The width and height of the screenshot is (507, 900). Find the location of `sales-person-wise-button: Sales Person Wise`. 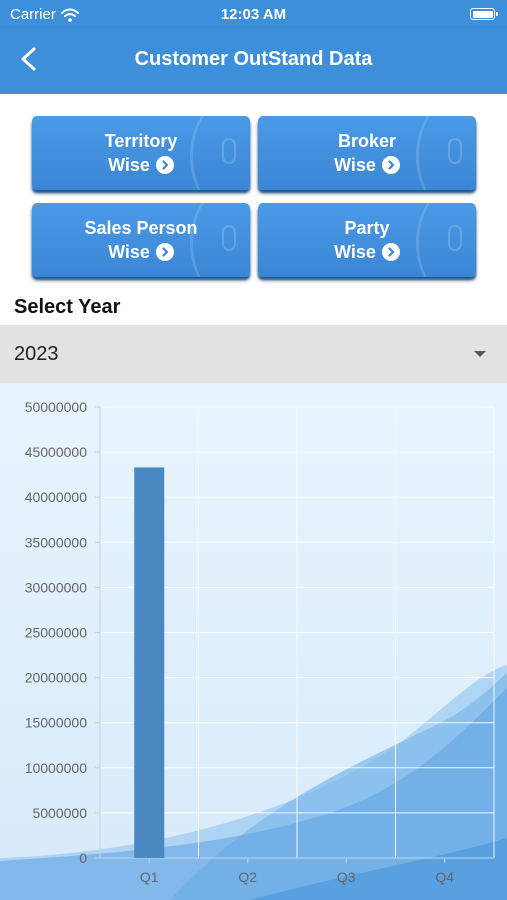

sales-person-wise-button: Sales Person Wise is located at coordinates (141, 240).